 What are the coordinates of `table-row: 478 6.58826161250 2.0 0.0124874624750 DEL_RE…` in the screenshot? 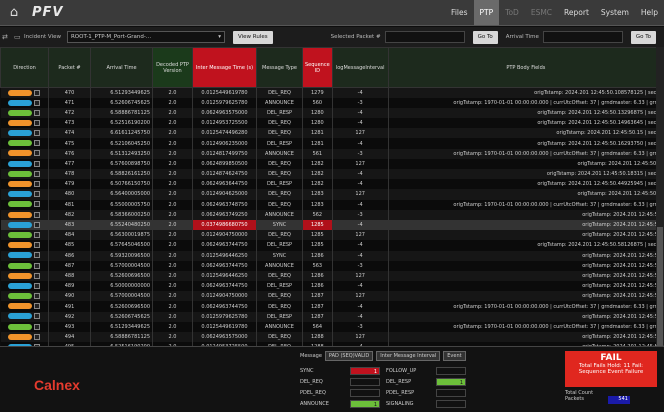 It's located at (332, 174).